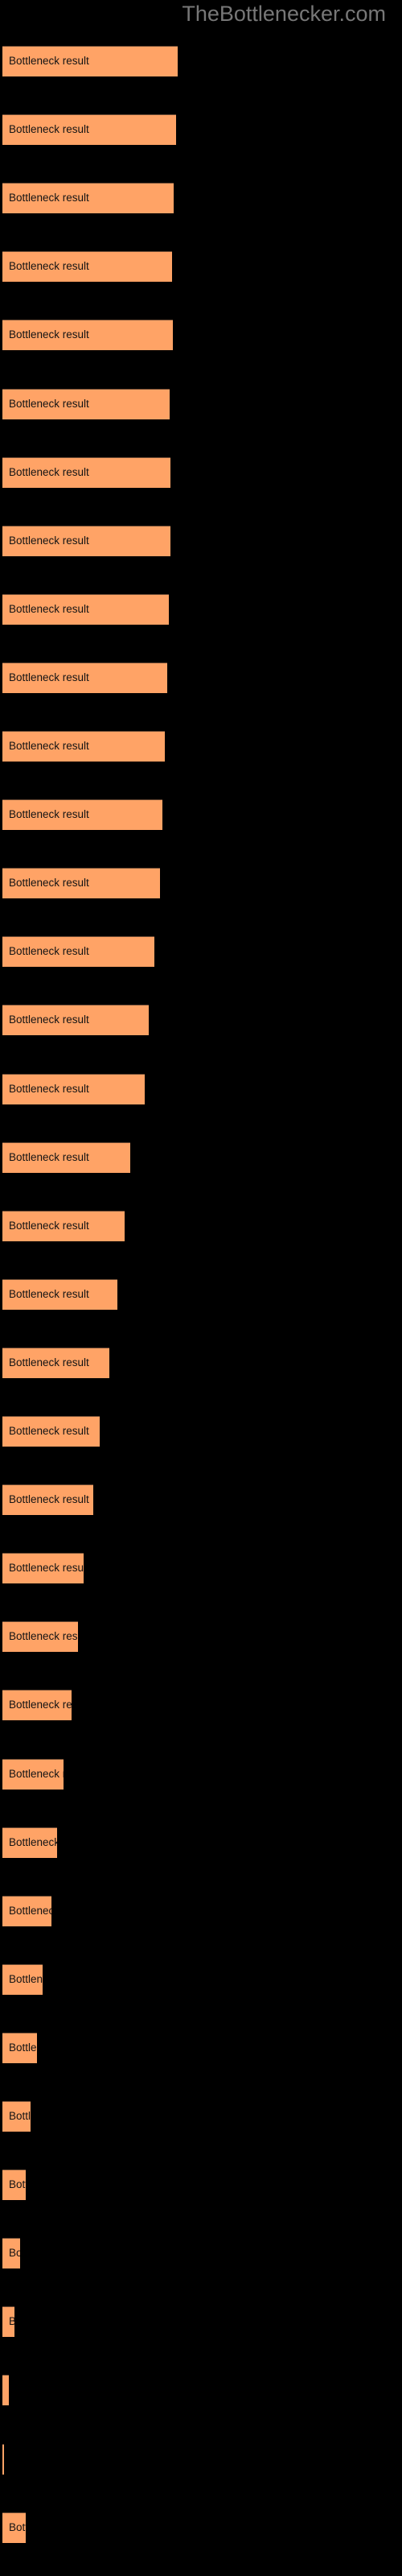 This screenshot has width=402, height=2576. Describe the element at coordinates (284, 14) in the screenshot. I see `site-watermark: TheBottlenecker.com` at that location.